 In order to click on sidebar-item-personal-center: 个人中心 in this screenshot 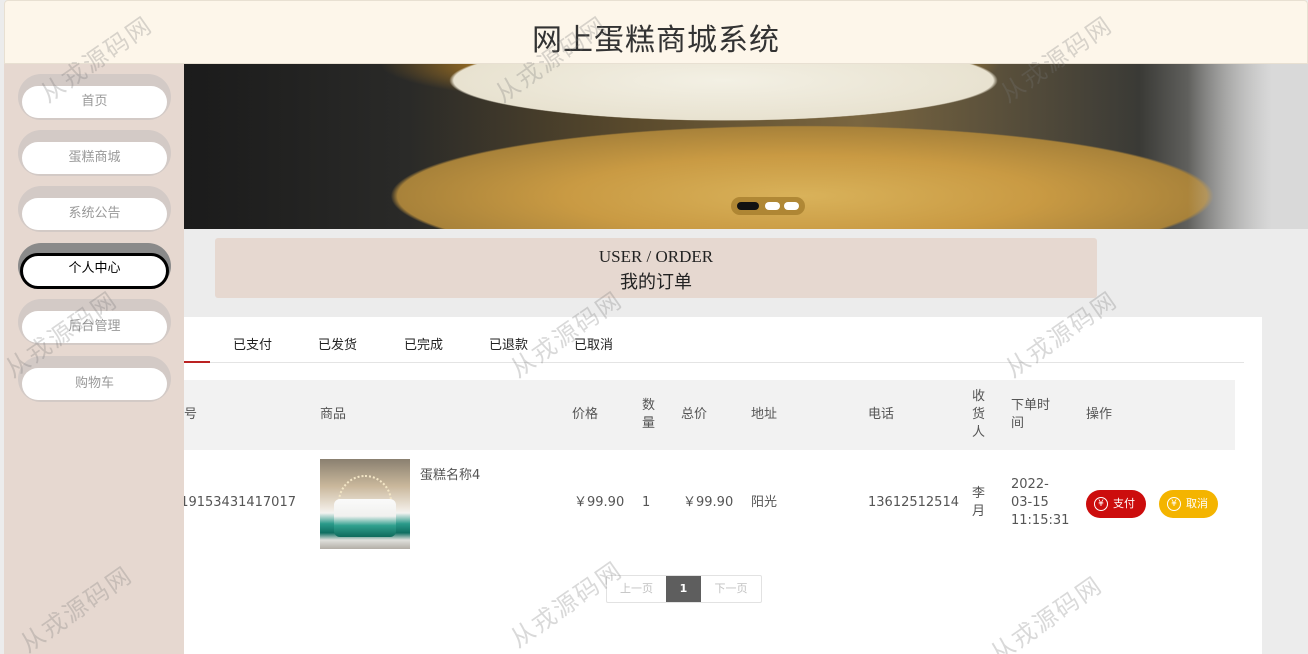, I will do `click(94, 266)`.